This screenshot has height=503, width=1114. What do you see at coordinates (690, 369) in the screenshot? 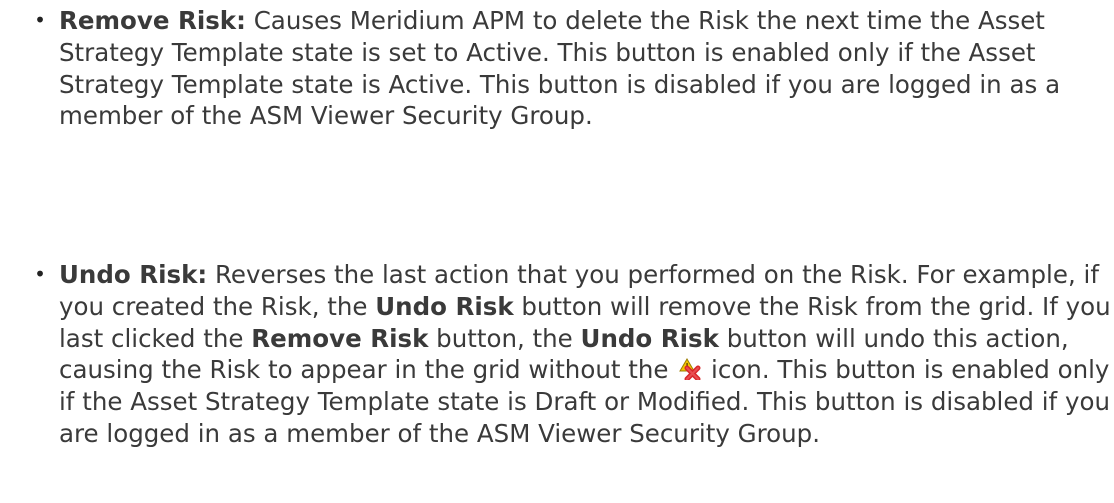
I see `remove-risk-icon` at bounding box center [690, 369].